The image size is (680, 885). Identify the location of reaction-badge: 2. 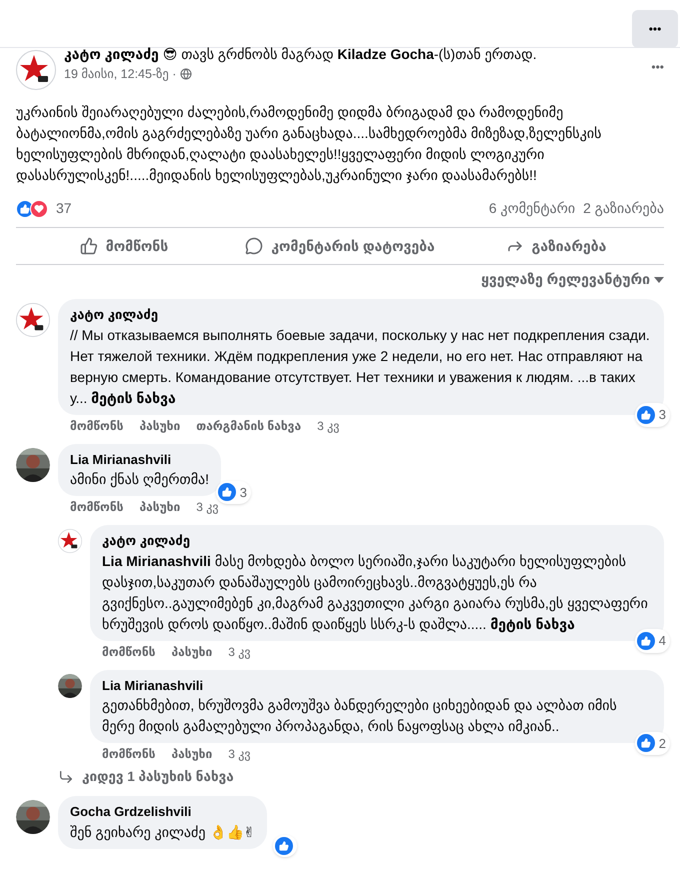
(652, 743).